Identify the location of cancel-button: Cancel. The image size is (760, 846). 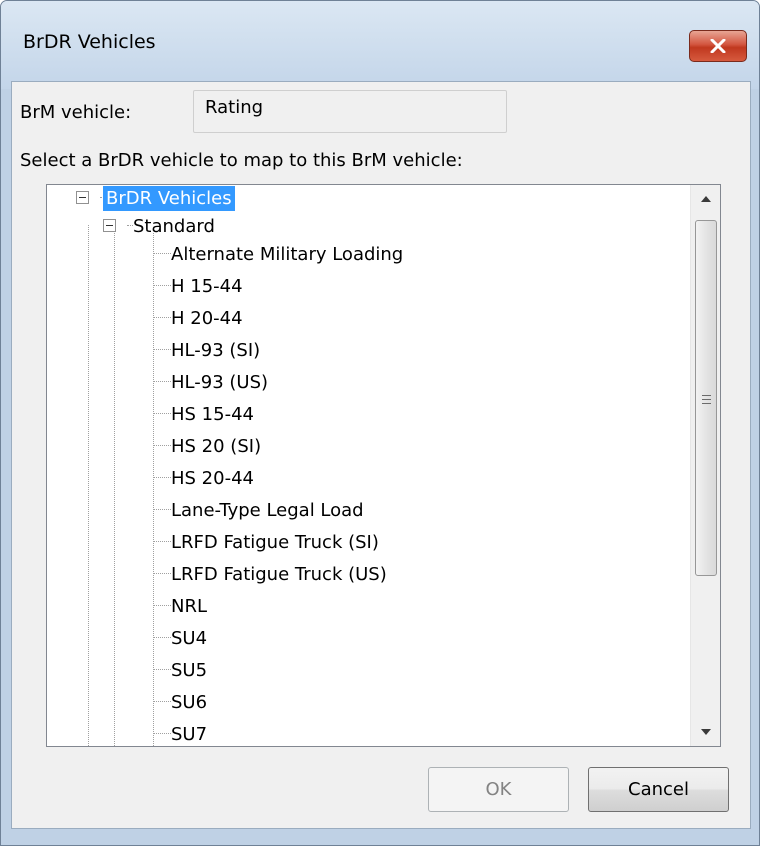
(658, 789).